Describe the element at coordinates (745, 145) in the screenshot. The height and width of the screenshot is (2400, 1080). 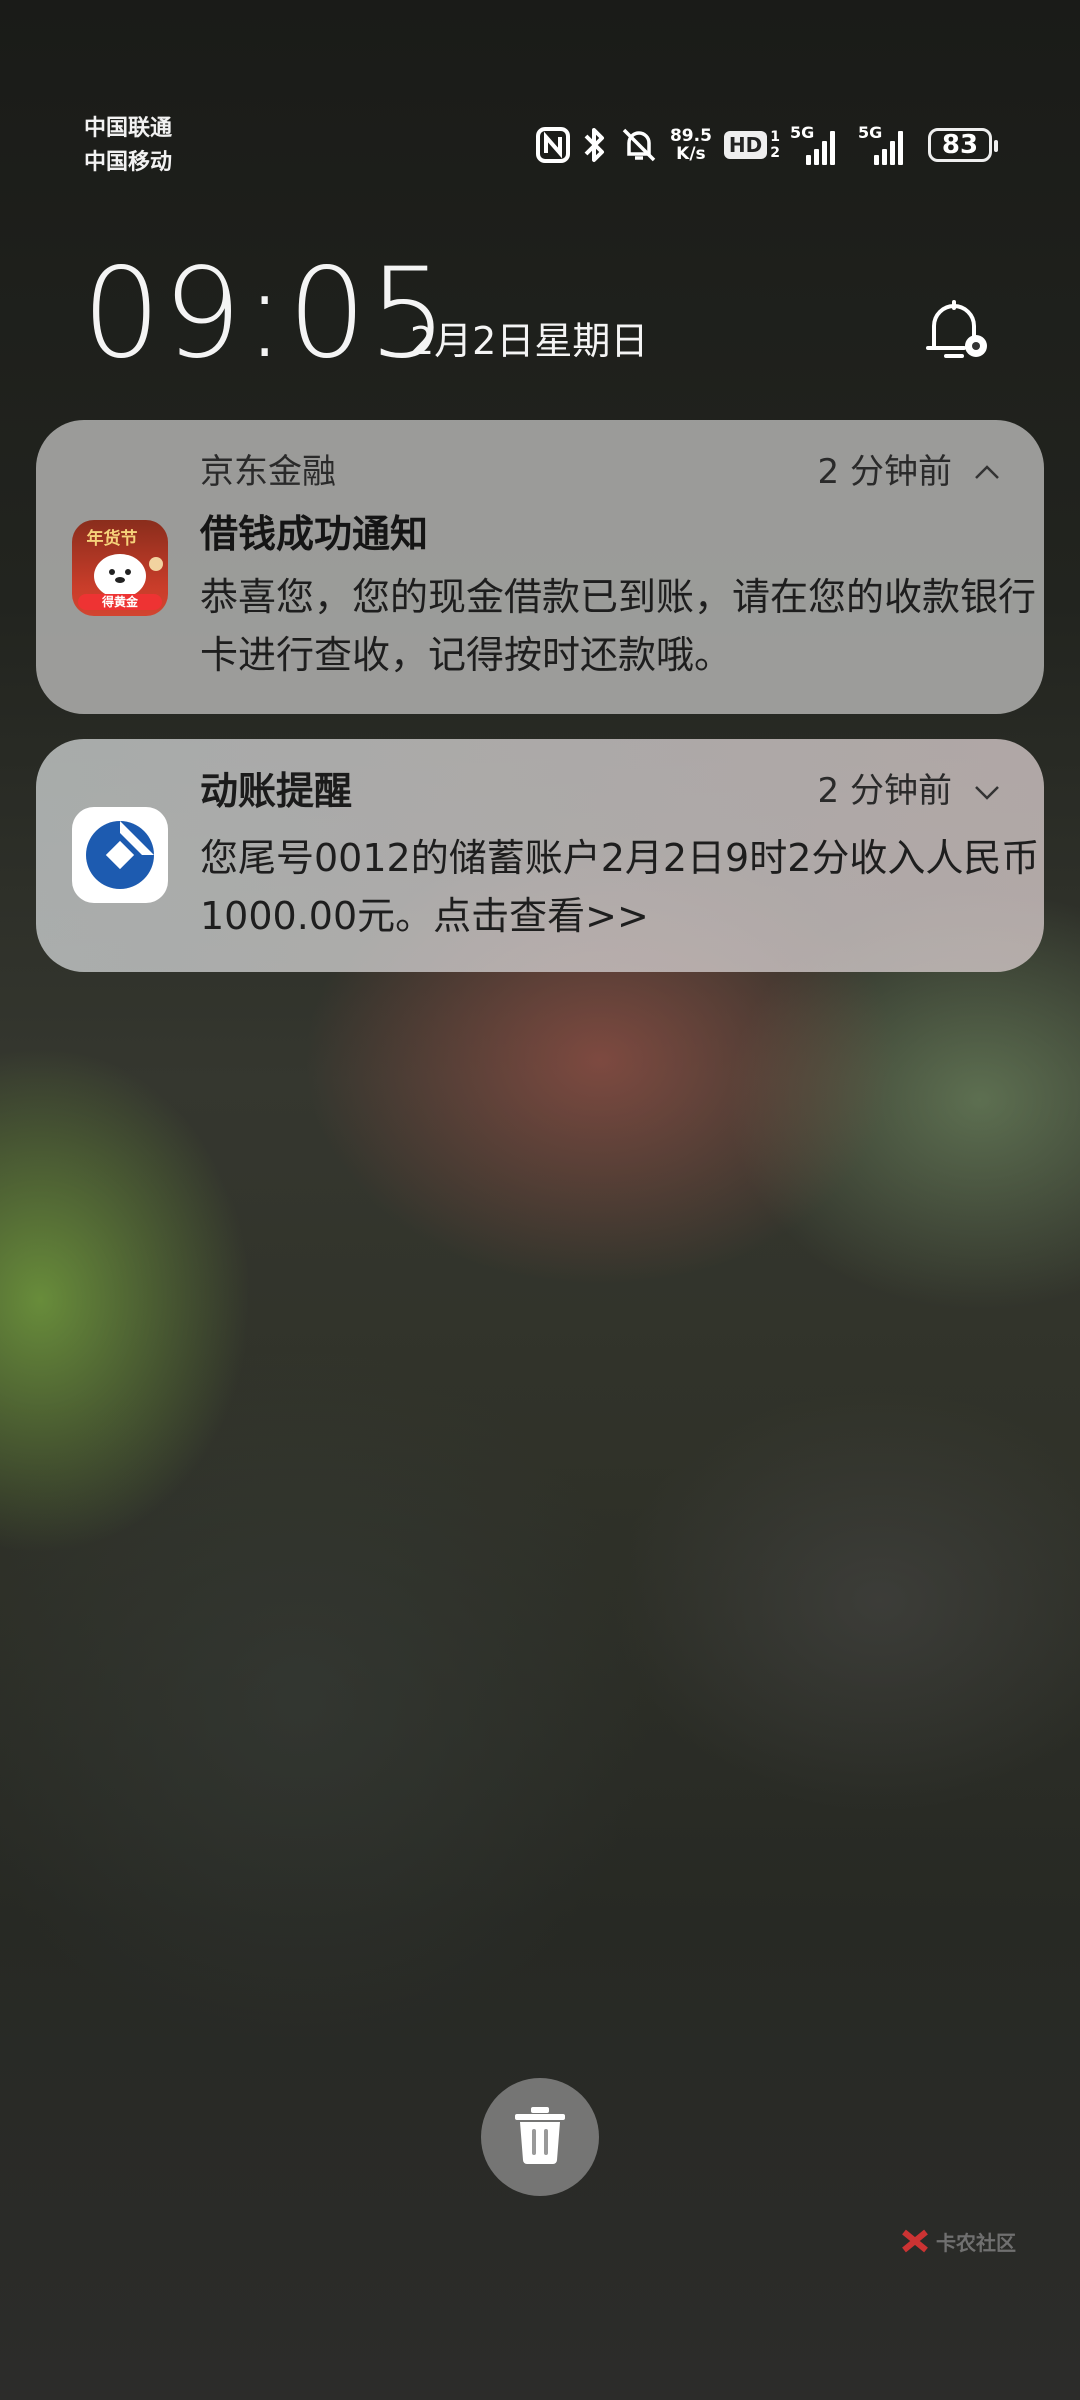
I see `hd-badge: HD` at that location.